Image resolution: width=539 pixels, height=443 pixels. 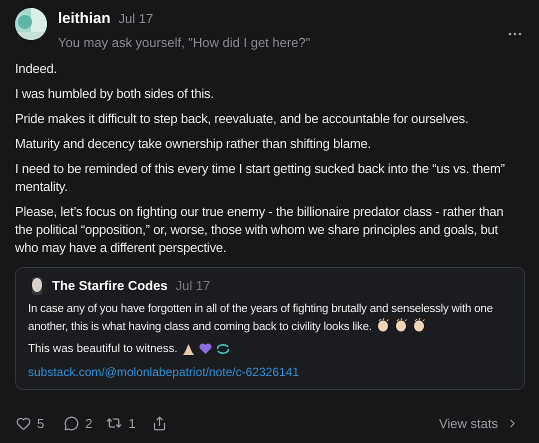 What do you see at coordinates (115, 94) in the screenshot?
I see `post-paragraph: I was humbled by both sides of this.` at bounding box center [115, 94].